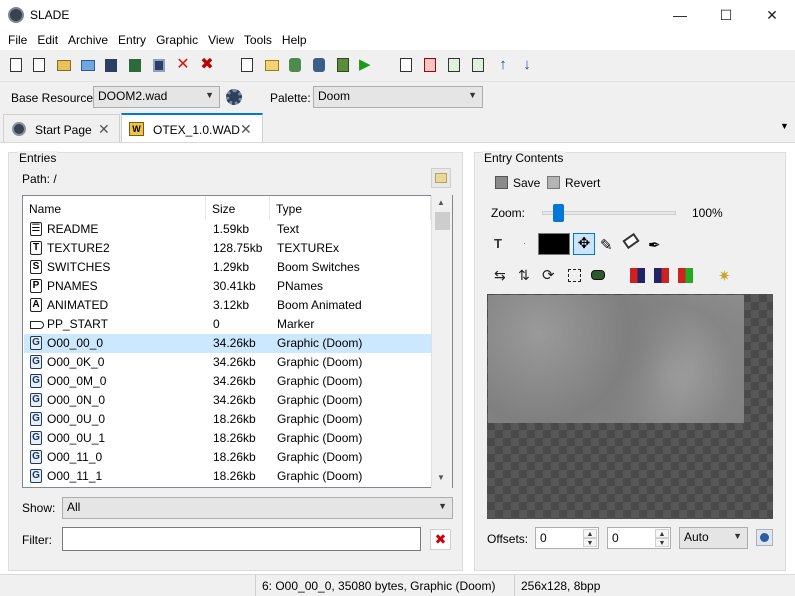  What do you see at coordinates (227, 267) in the screenshot?
I see `entry-row: S SWITCHES 1.29kb Boom Switches` at bounding box center [227, 267].